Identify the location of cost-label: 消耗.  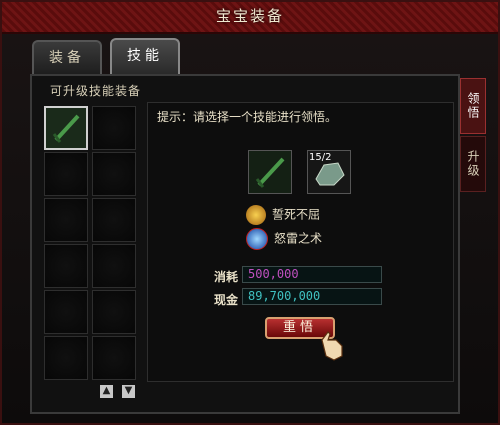
(226, 277).